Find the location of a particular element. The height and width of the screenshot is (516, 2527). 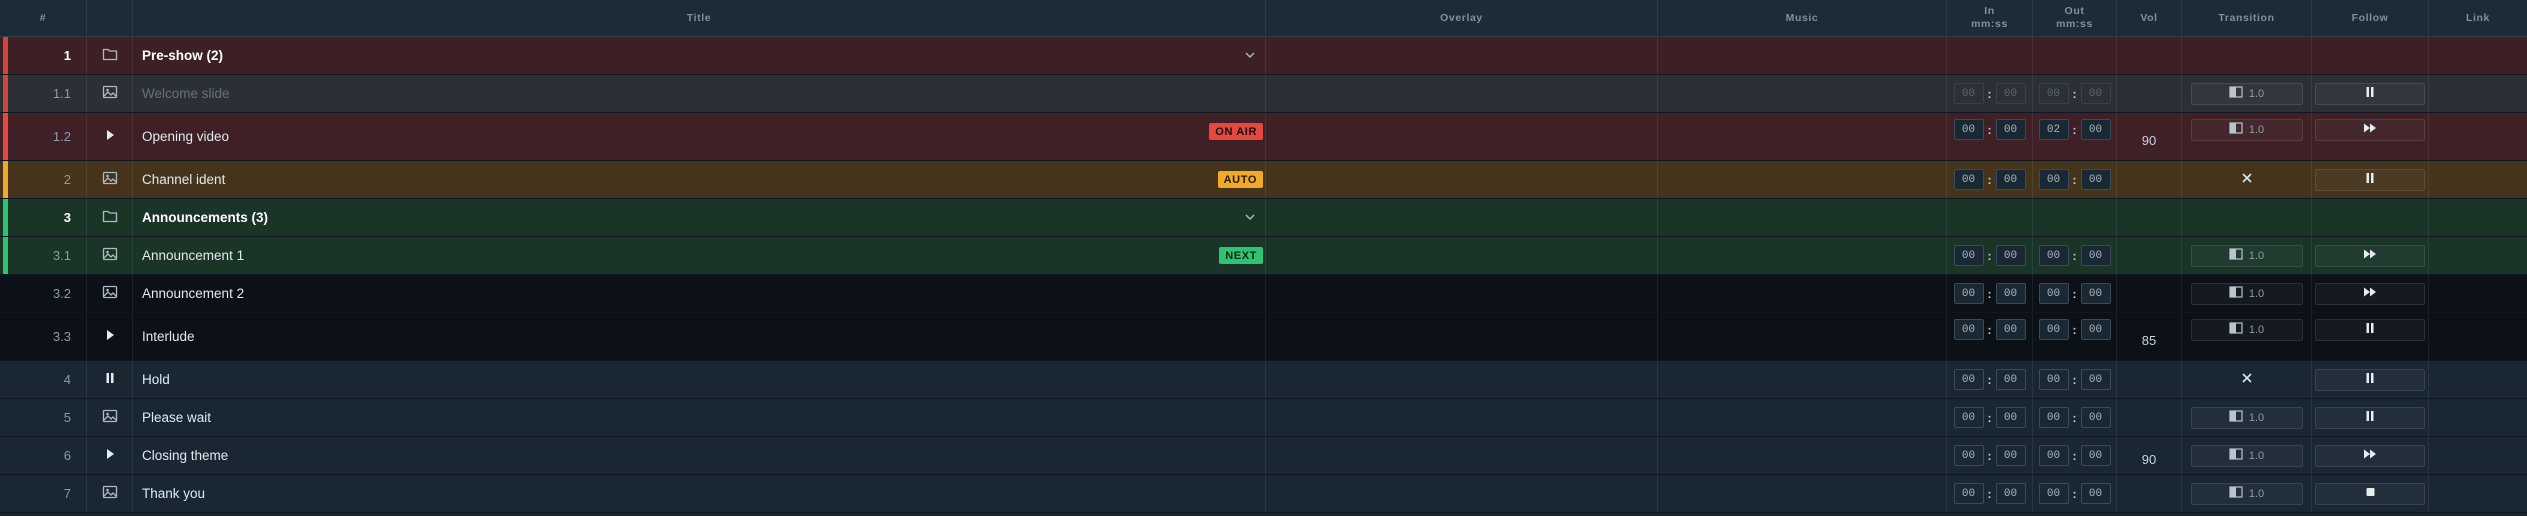

table-row: 3.3 Interlude 00:00 00:00 85 1.0 is located at coordinates (1263, 337).